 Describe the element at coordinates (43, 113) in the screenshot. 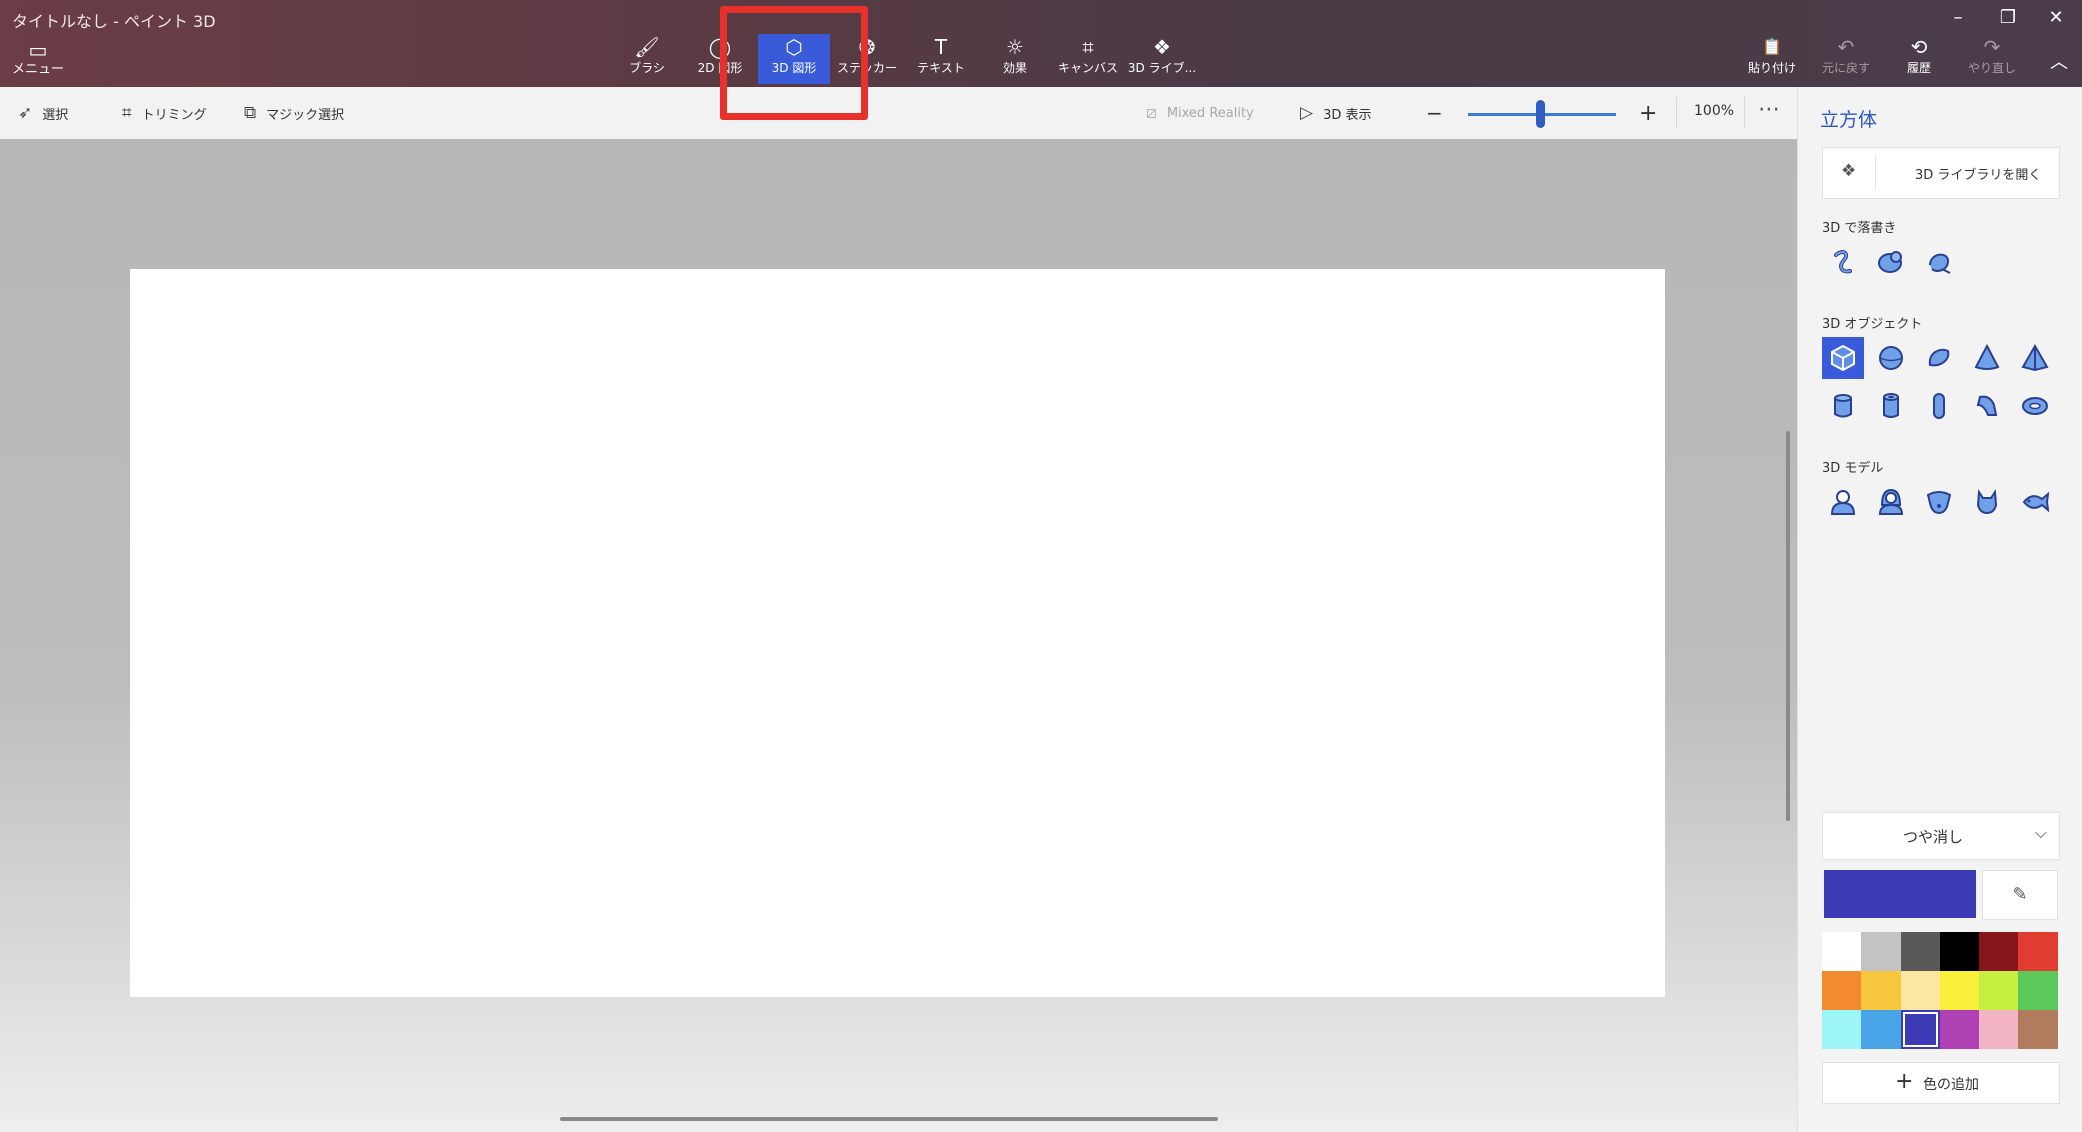

I see `select-button: ➶ 選択` at that location.